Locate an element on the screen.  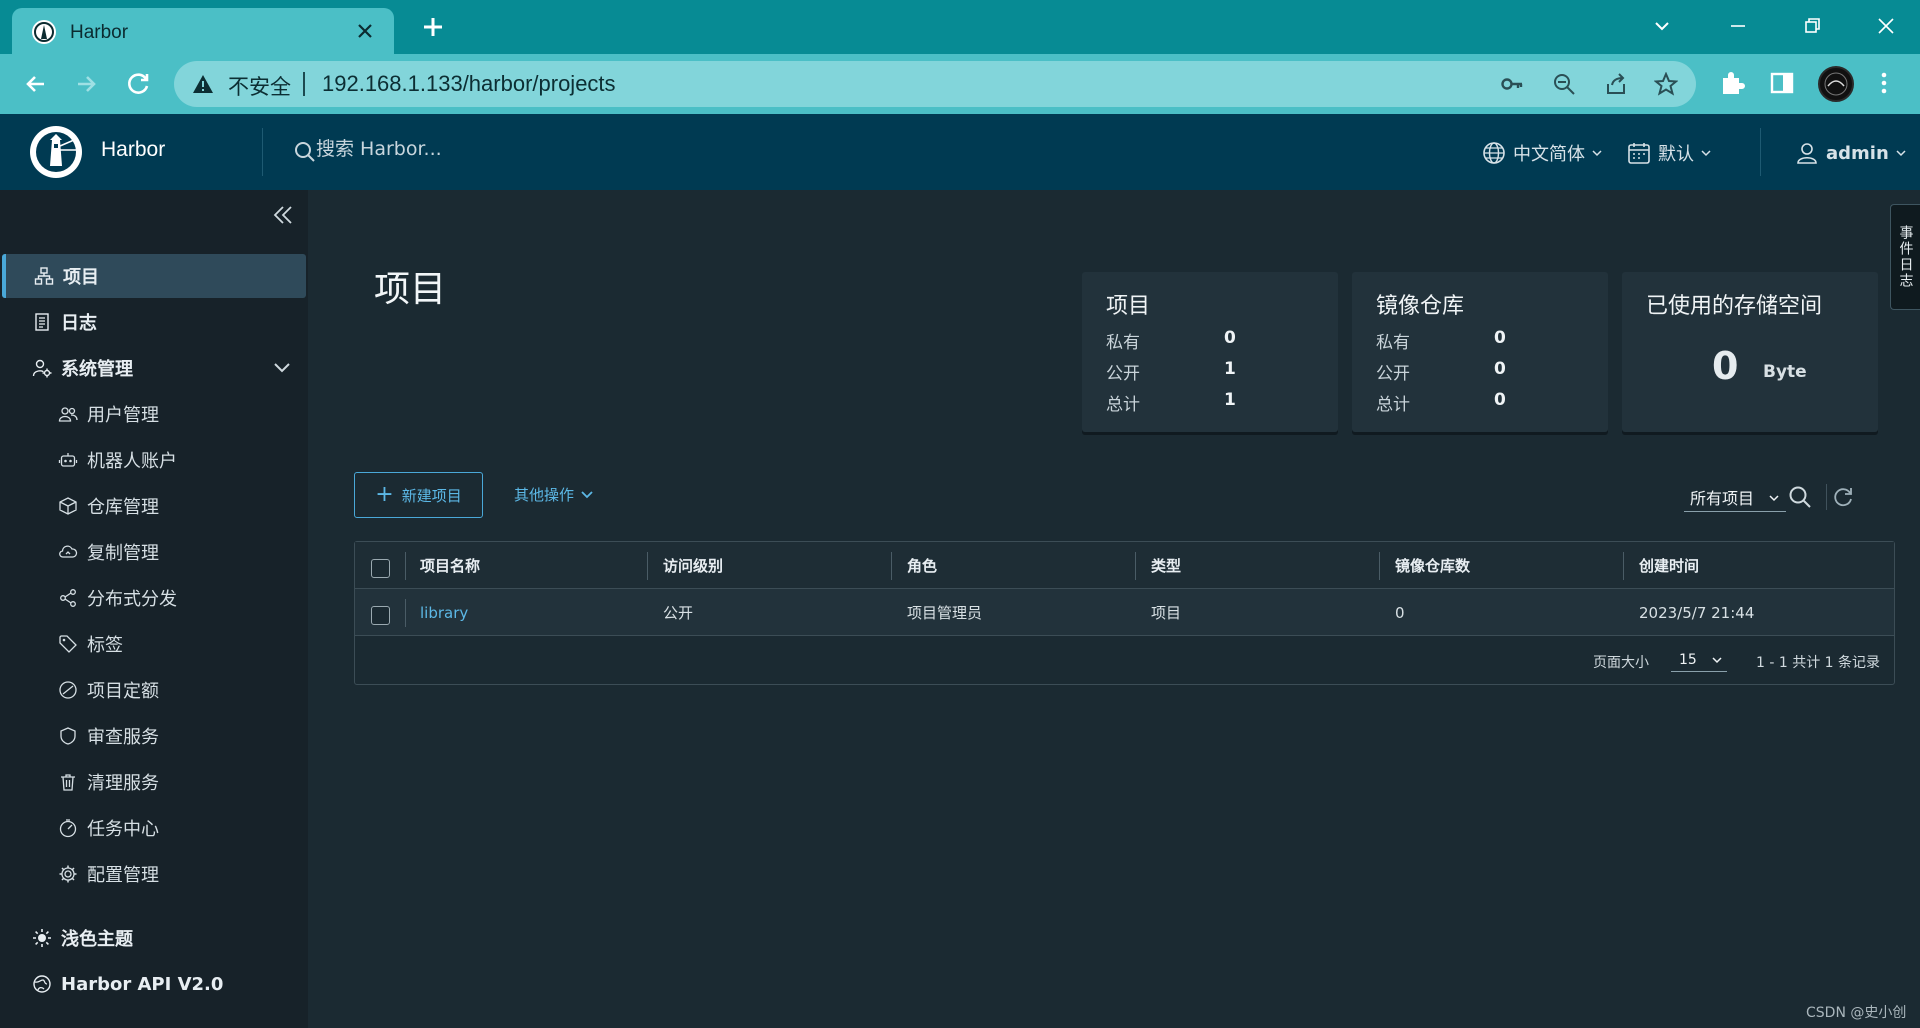
page-size-label: 页面大小 is located at coordinates (1621, 663).